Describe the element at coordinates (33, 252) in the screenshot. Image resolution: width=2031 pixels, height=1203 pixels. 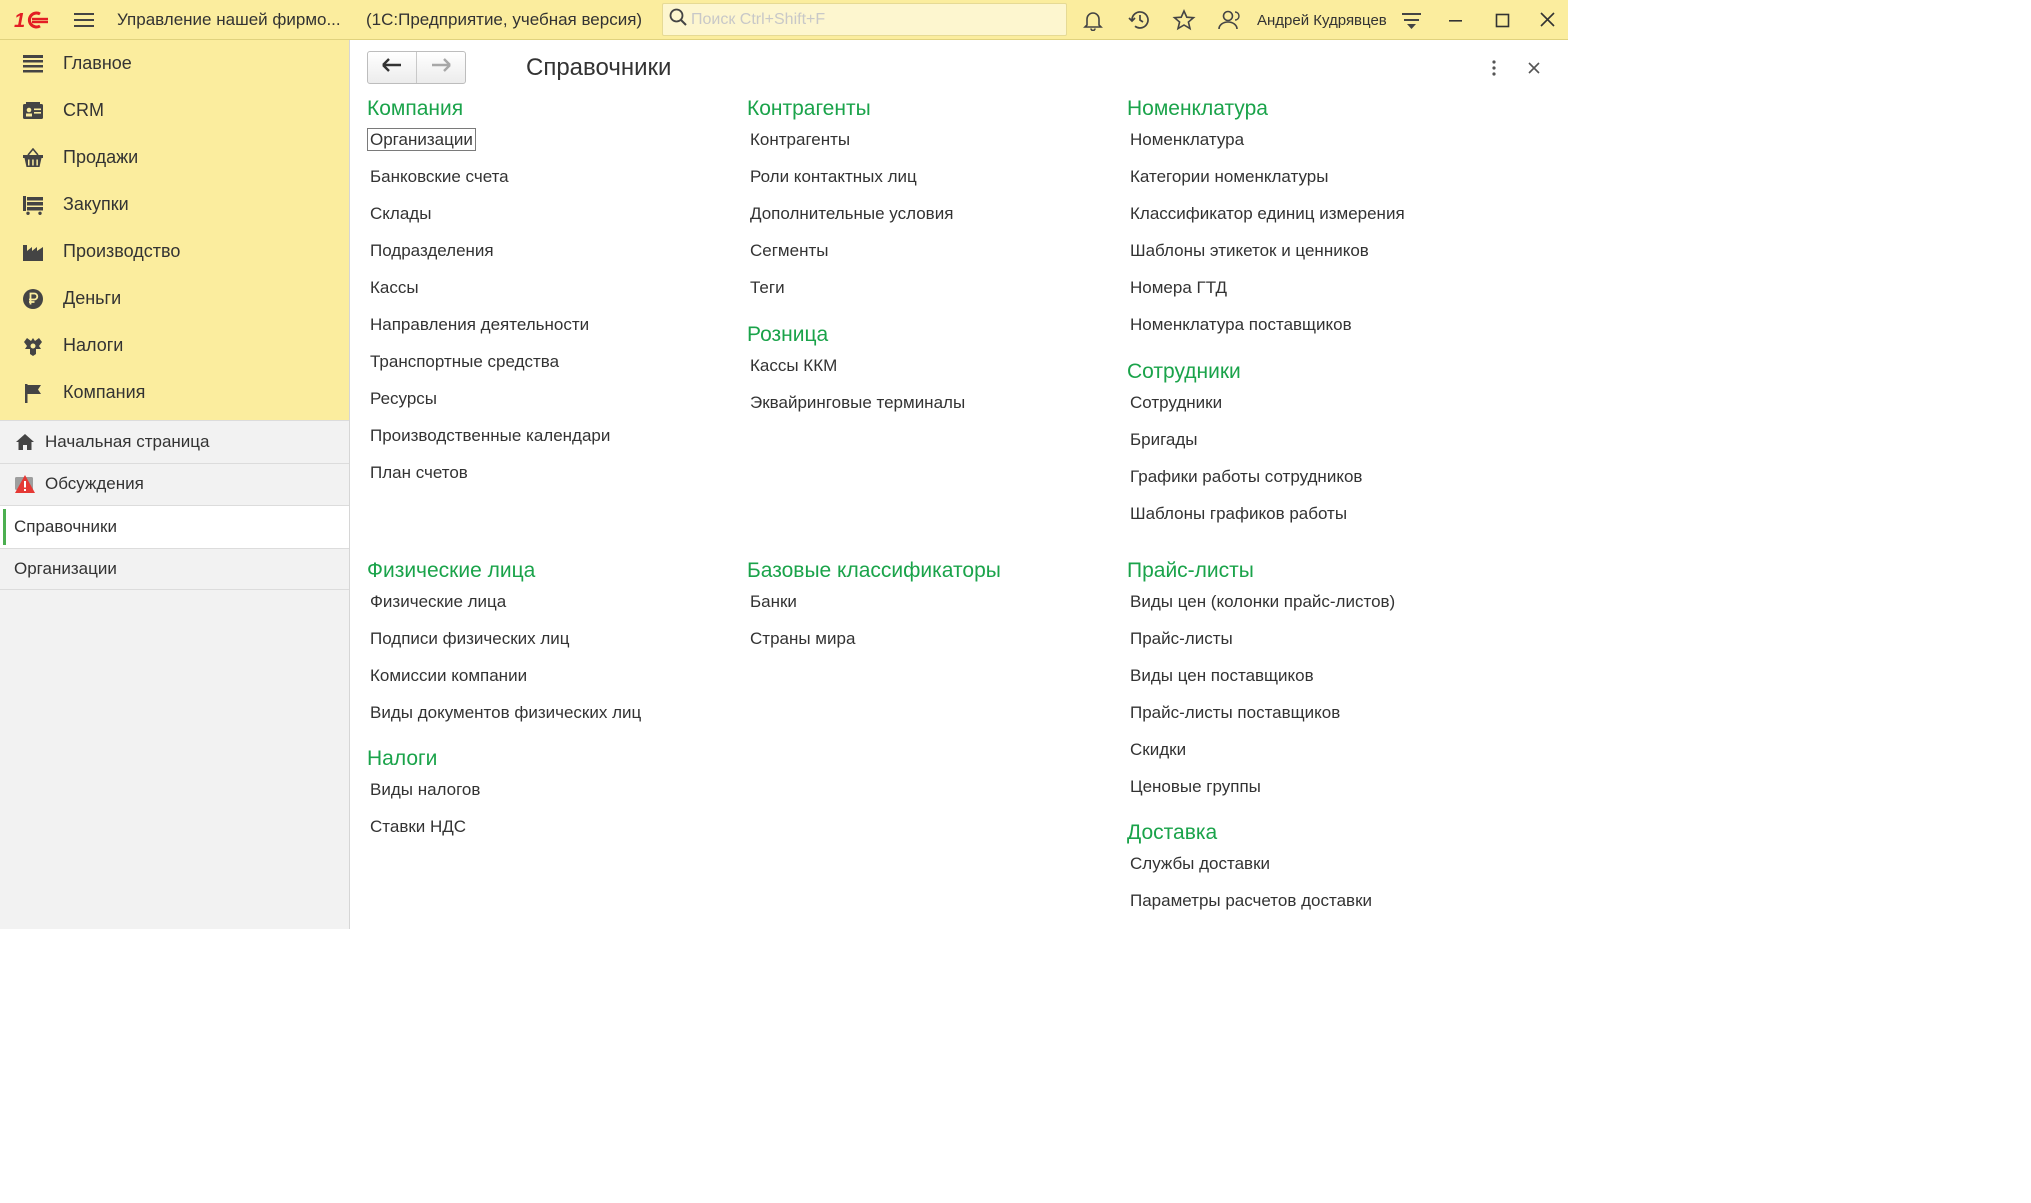
I see `factory-icon` at that location.